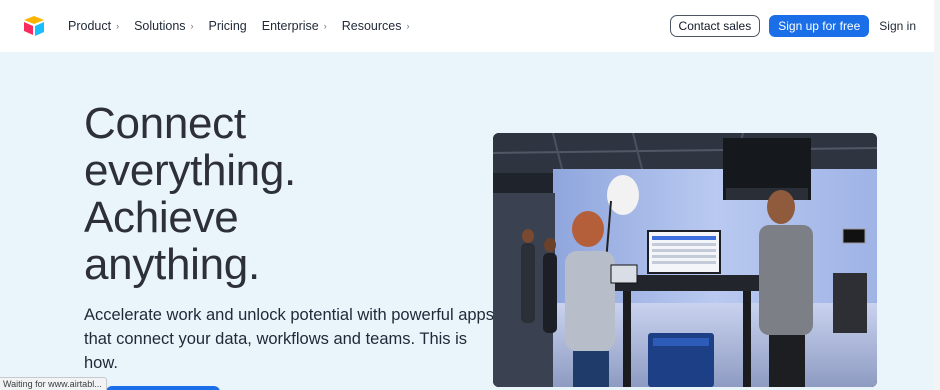 The width and height of the screenshot is (940, 390). What do you see at coordinates (371, 26) in the screenshot?
I see `nav-item-label: Resources` at bounding box center [371, 26].